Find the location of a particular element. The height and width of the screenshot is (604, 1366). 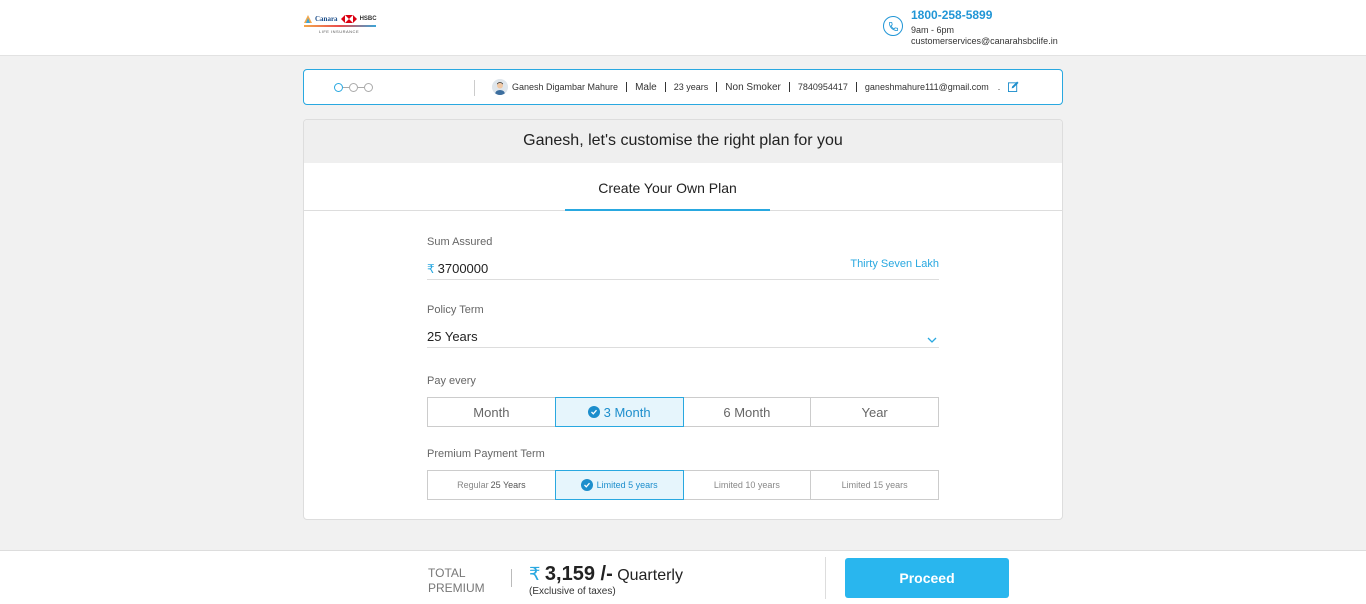

premium-term-label: Premium Payment Term is located at coordinates (486, 454).